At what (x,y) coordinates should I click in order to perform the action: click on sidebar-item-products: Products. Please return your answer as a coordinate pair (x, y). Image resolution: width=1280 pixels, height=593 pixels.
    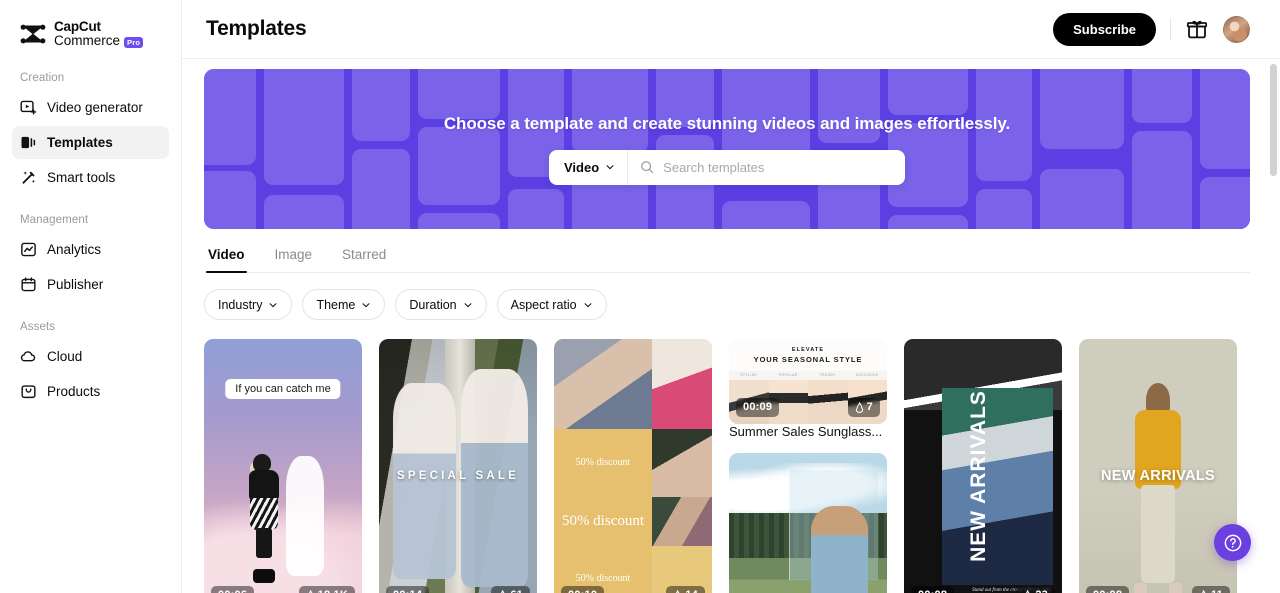
    Looking at the image, I should click on (90, 391).